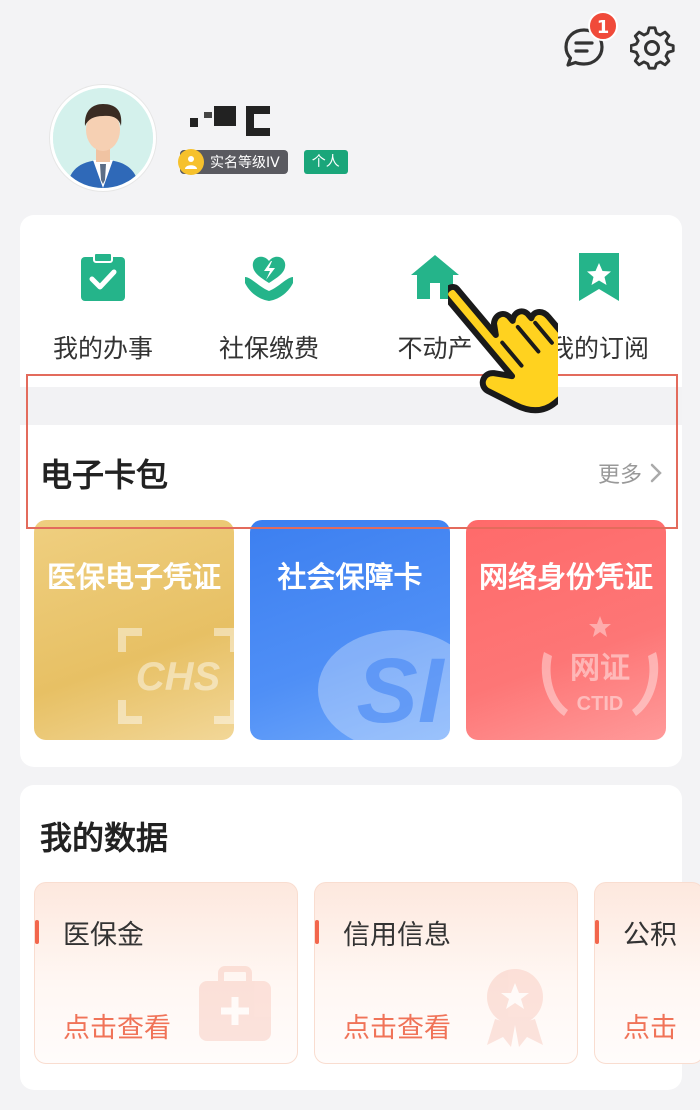 The image size is (700, 1110). Describe the element at coordinates (350, 45) in the screenshot. I see `top-bar: 1` at that location.